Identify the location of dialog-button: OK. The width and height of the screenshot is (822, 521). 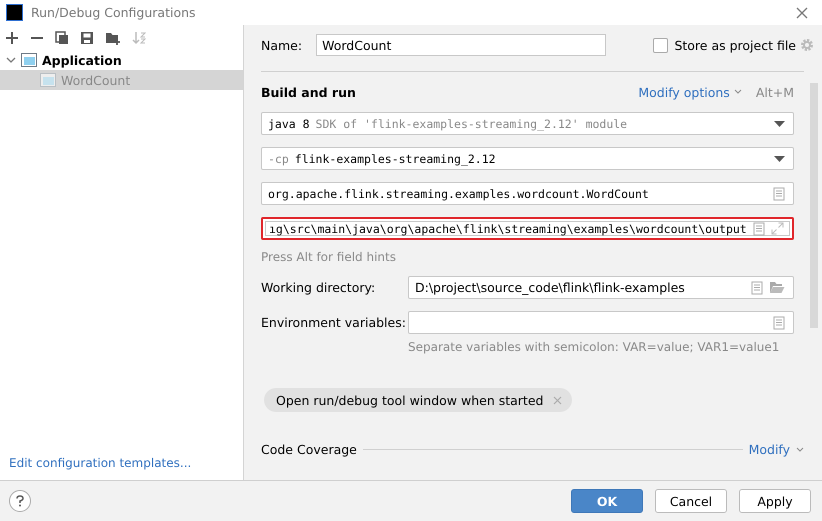
(607, 501).